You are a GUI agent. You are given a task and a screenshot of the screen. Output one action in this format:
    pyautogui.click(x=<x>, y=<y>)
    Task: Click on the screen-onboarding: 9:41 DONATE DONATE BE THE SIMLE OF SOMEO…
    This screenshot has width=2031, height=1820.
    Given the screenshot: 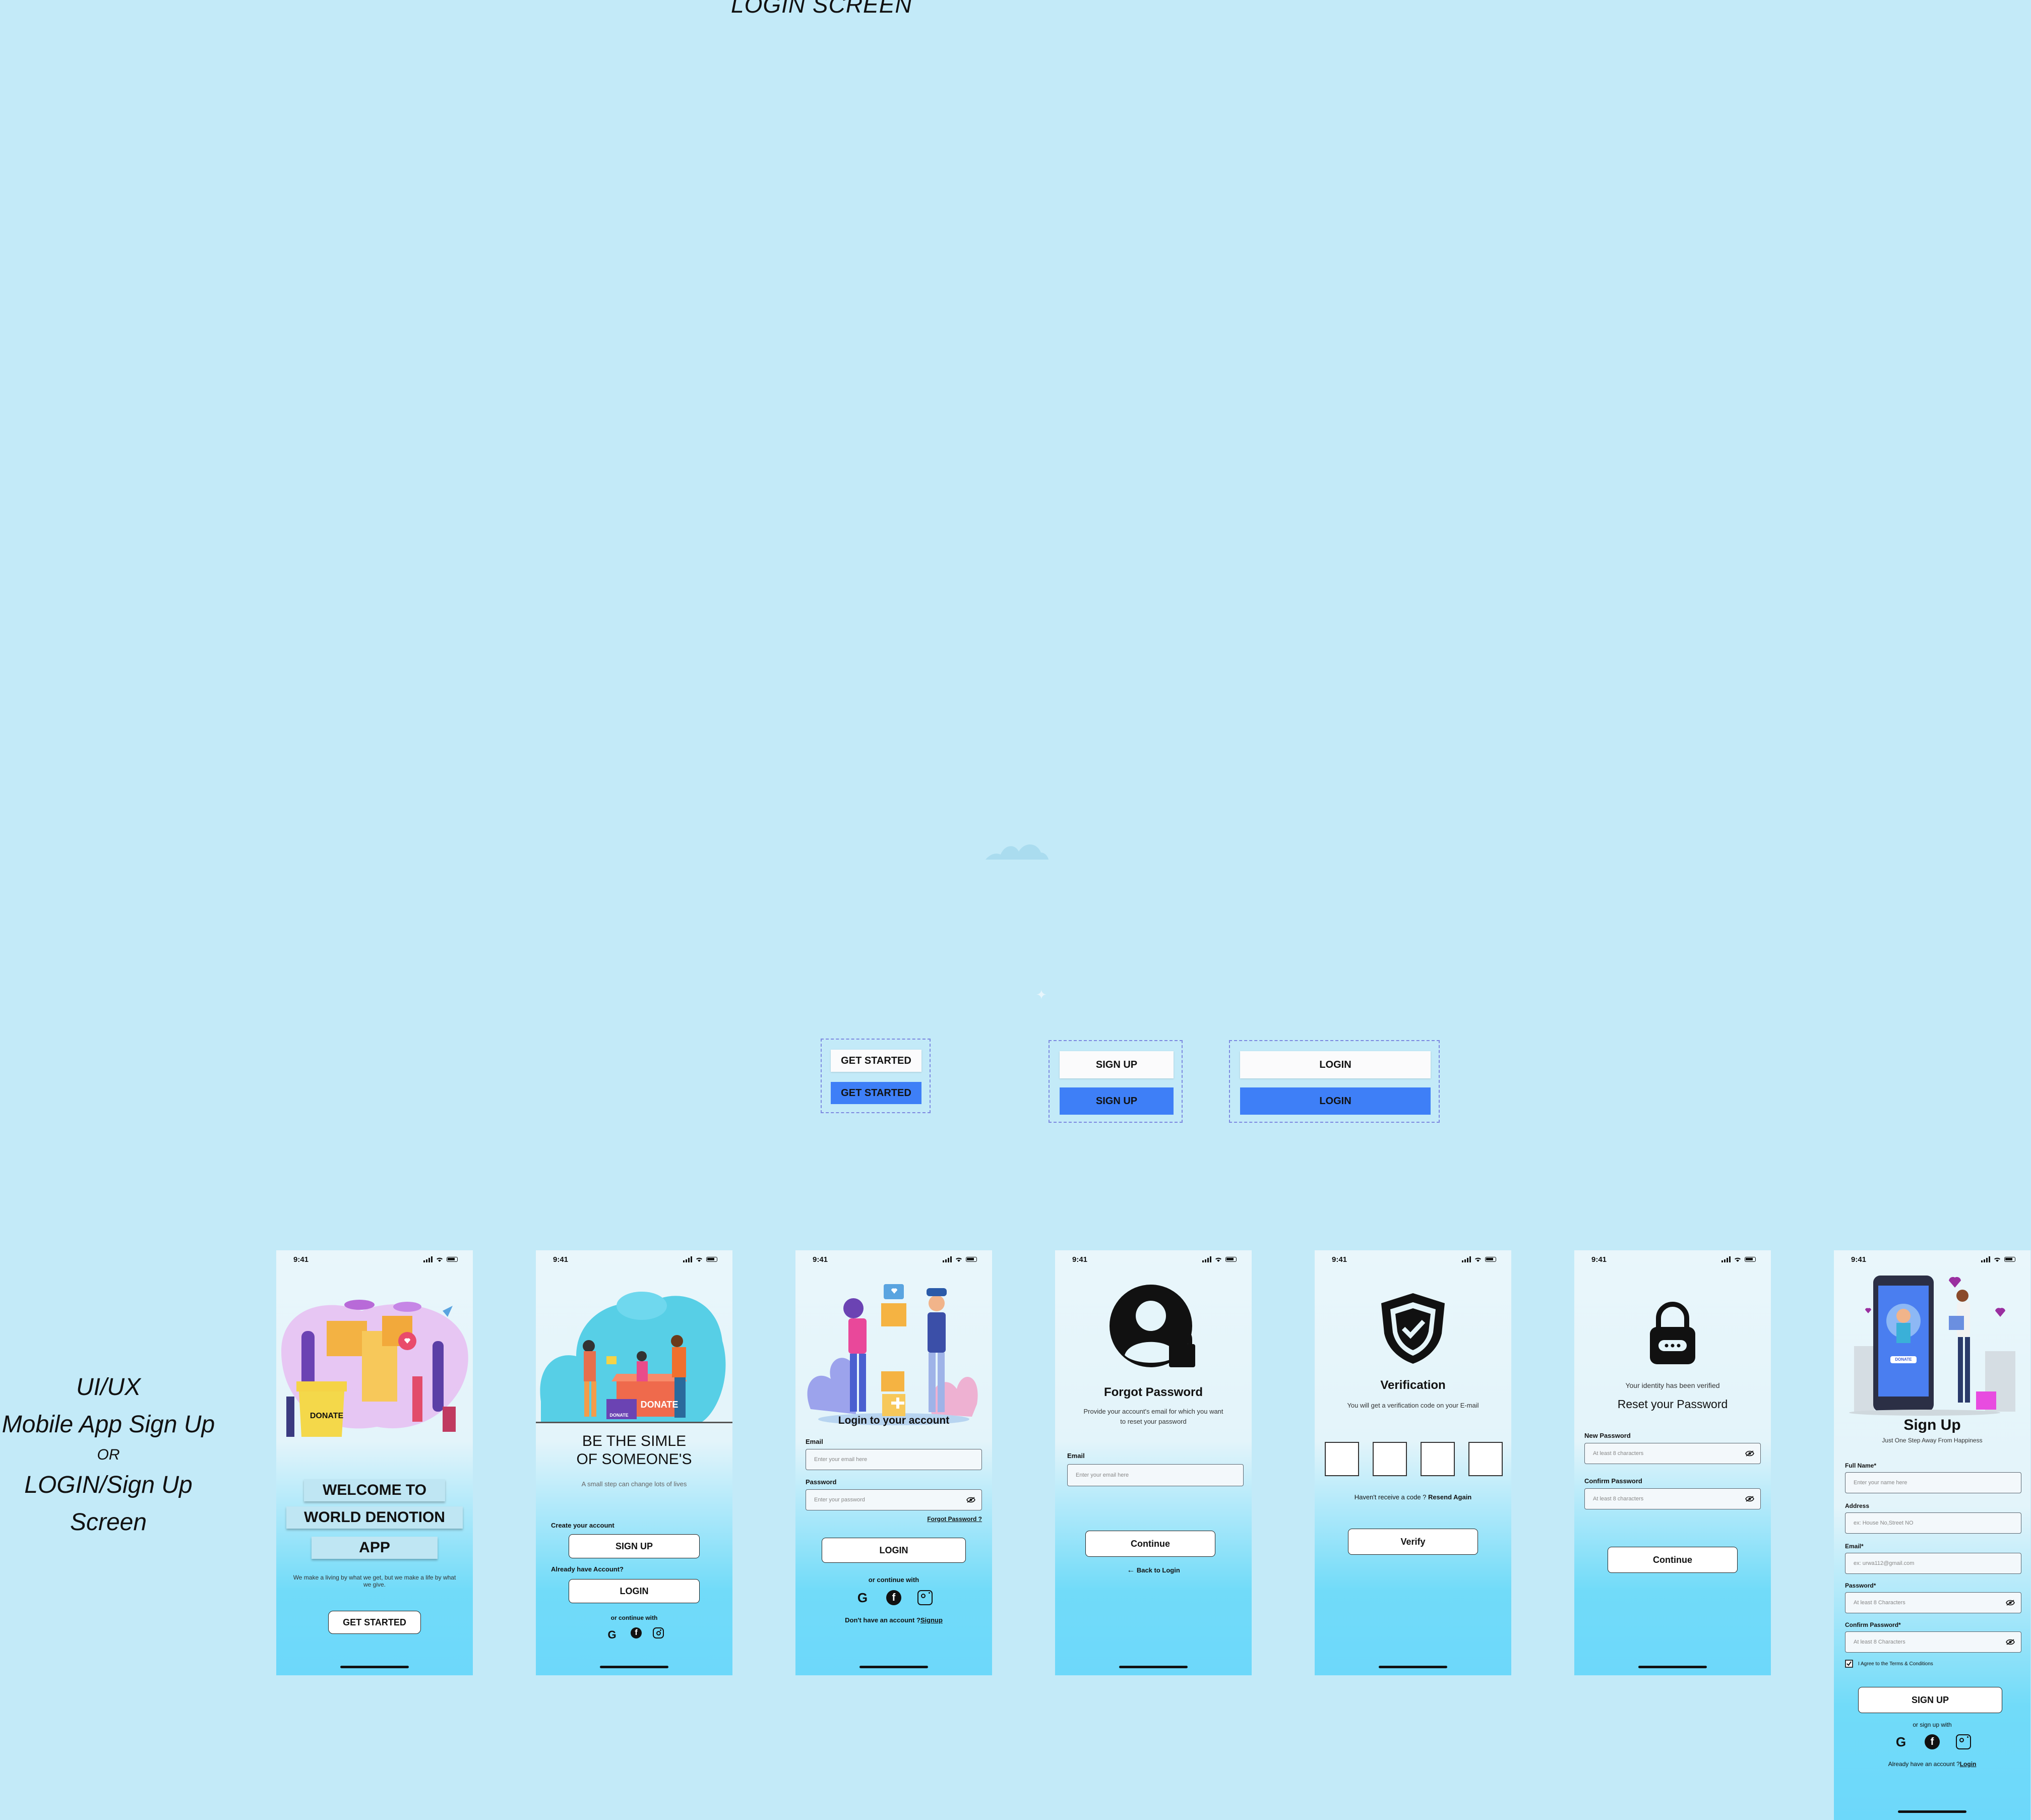 What is the action you would take?
    pyautogui.click(x=634, y=1462)
    